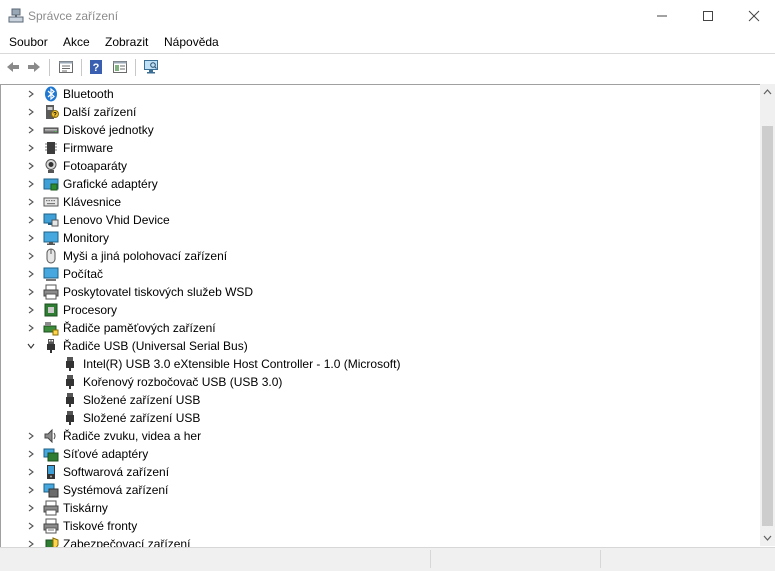 Image resolution: width=775 pixels, height=571 pixels. I want to click on tree-category-row: Zabezpečovací zařízení, so click(371, 541).